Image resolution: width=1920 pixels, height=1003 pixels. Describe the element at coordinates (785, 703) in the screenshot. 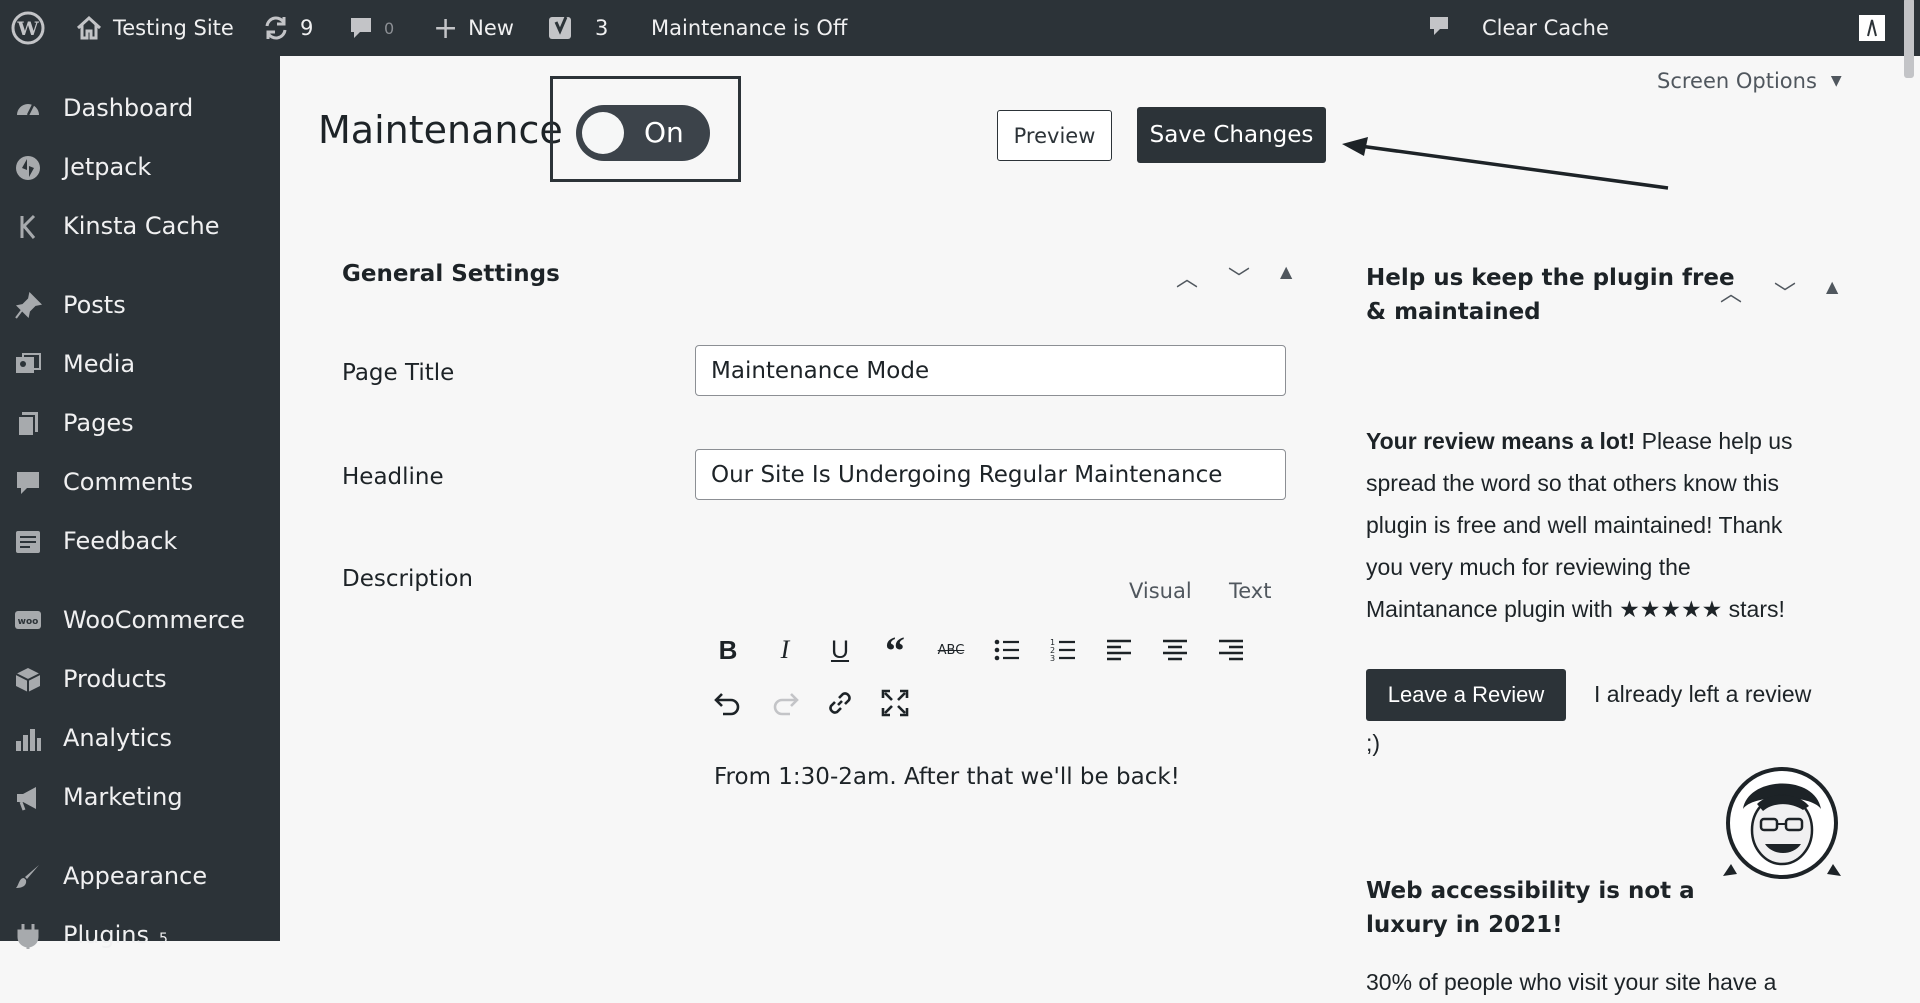

I see `redo-icon` at that location.